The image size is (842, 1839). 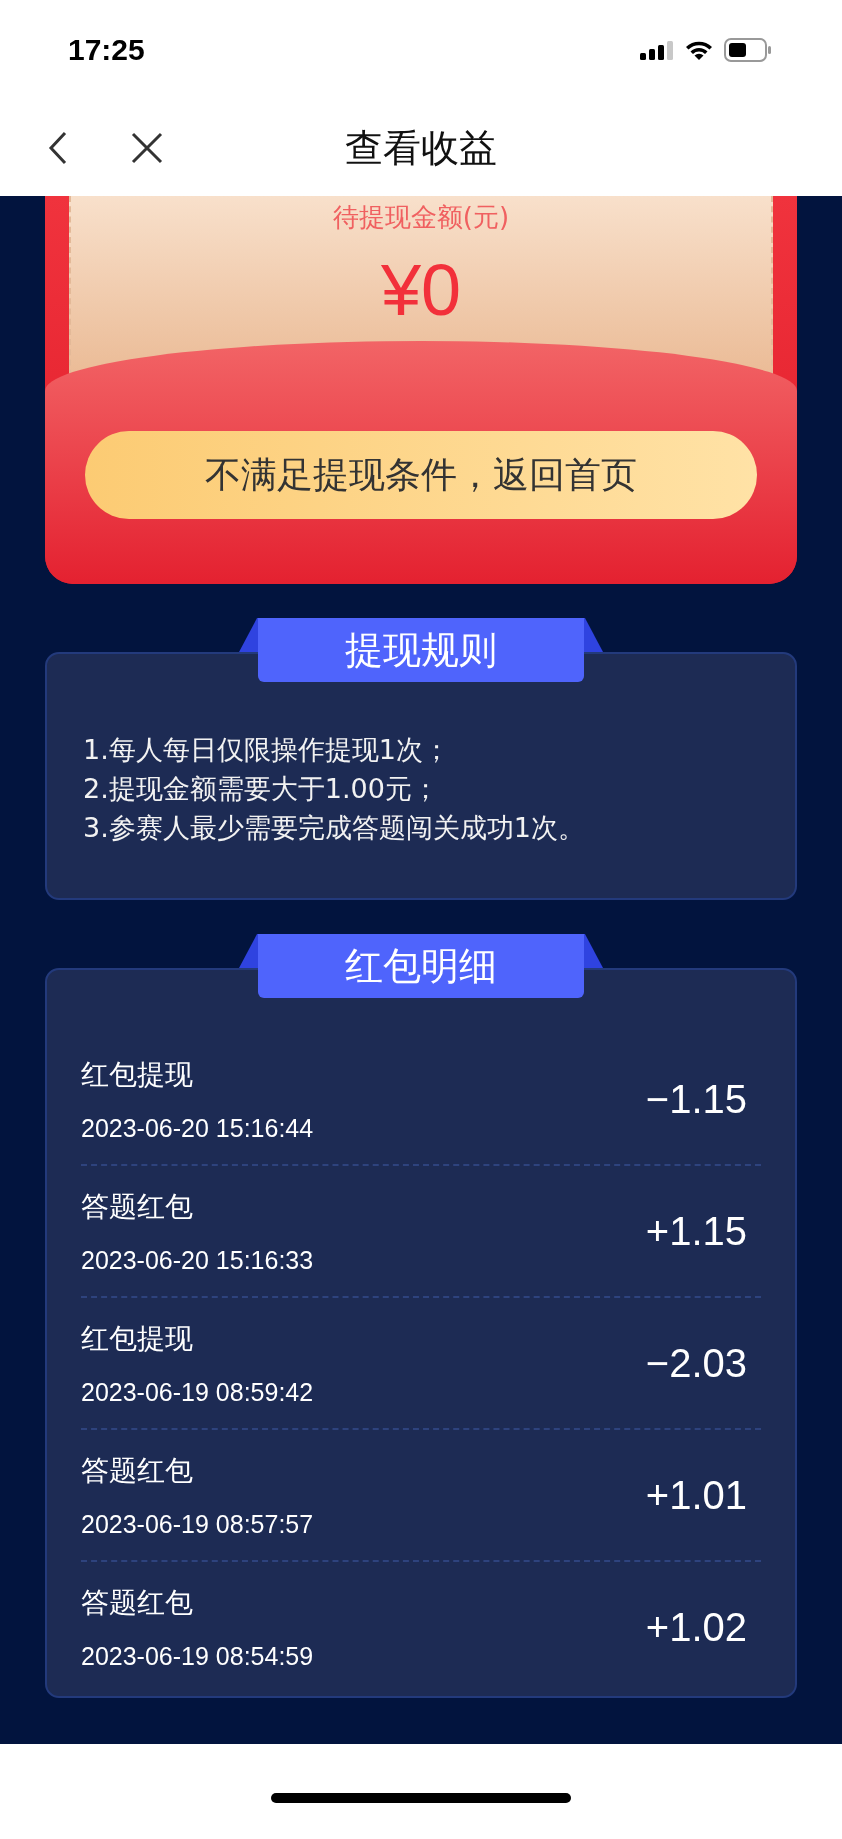 I want to click on battery-icon, so click(x=748, y=50).